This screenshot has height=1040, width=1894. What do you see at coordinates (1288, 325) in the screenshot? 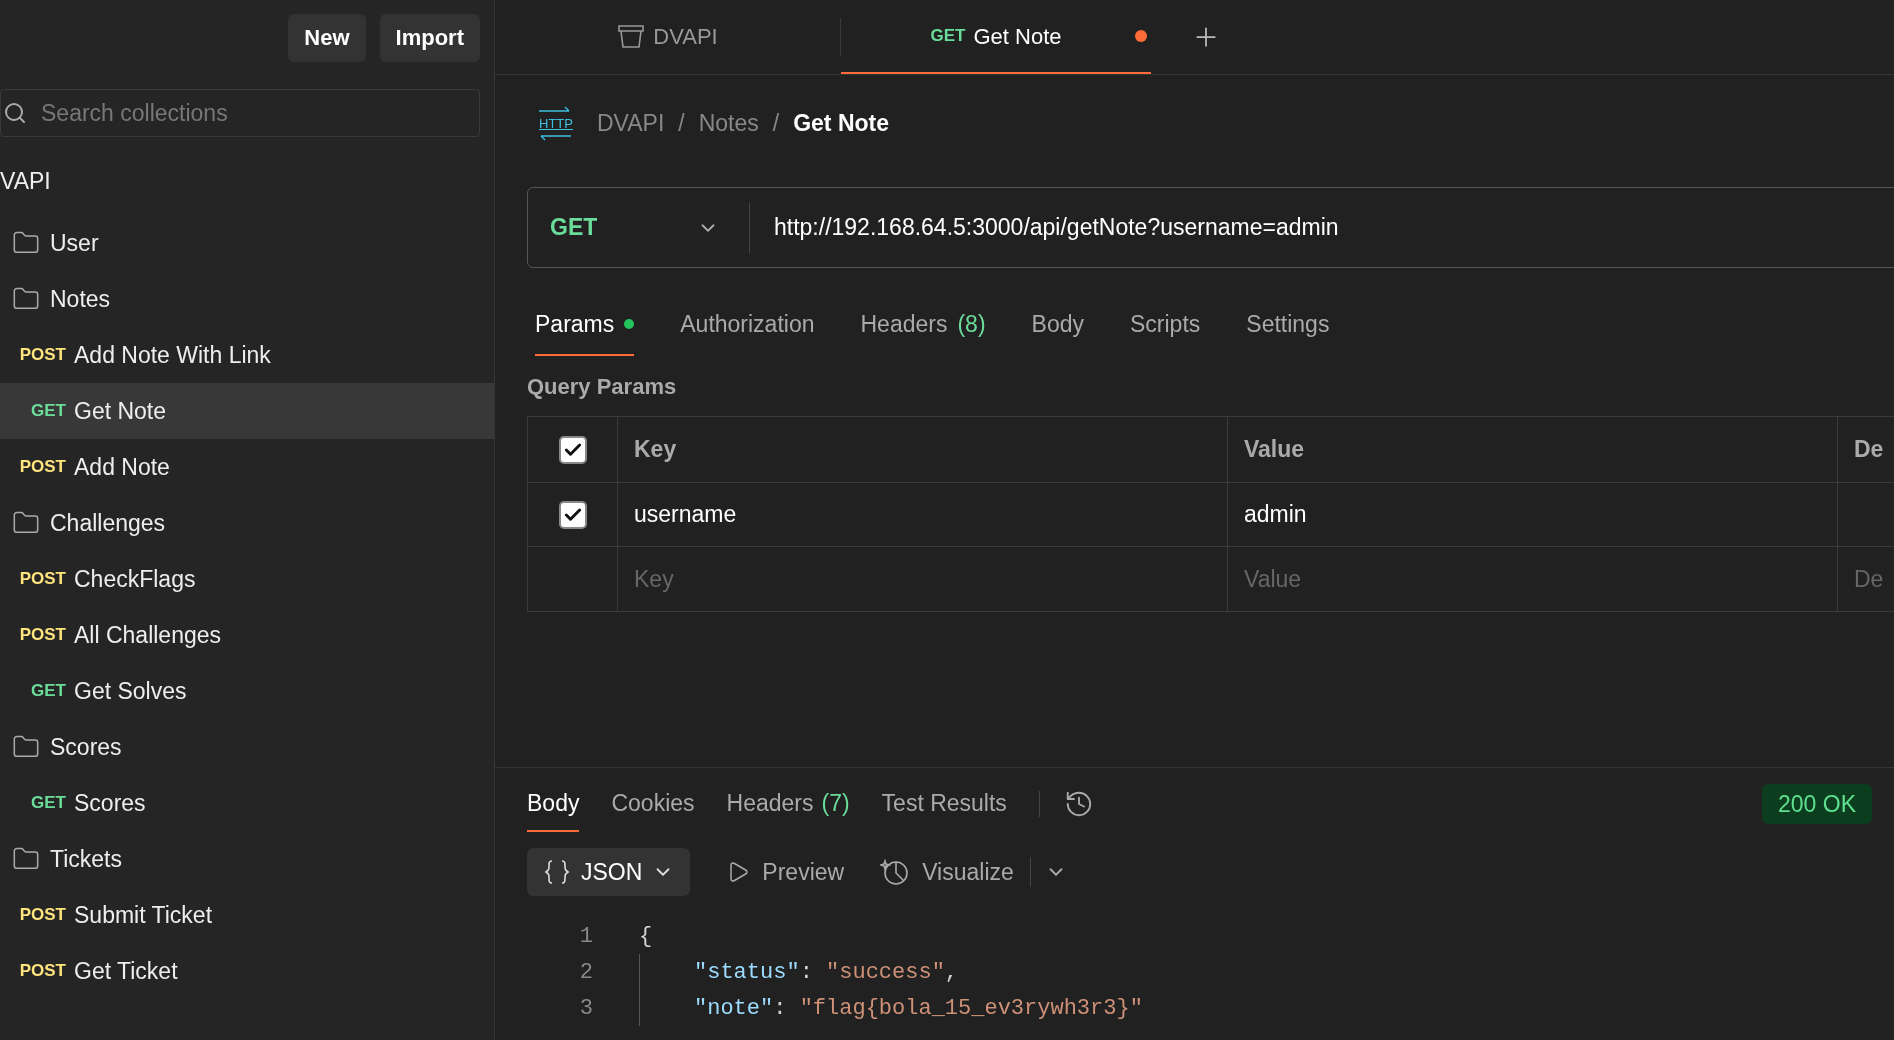
I see `request-section-tab: Settings` at bounding box center [1288, 325].